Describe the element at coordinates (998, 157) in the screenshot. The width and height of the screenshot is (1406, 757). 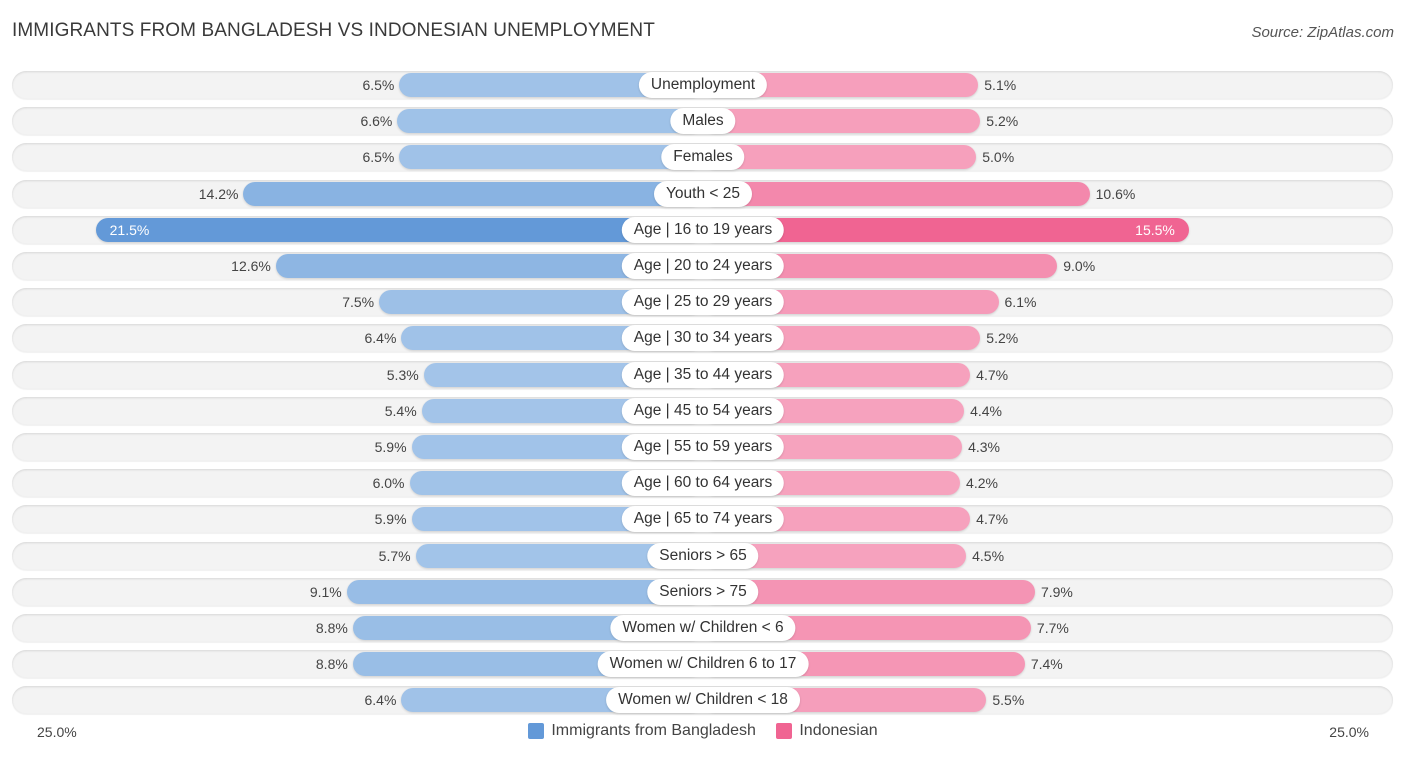
I see `value-label-indonesian: 5.0%` at that location.